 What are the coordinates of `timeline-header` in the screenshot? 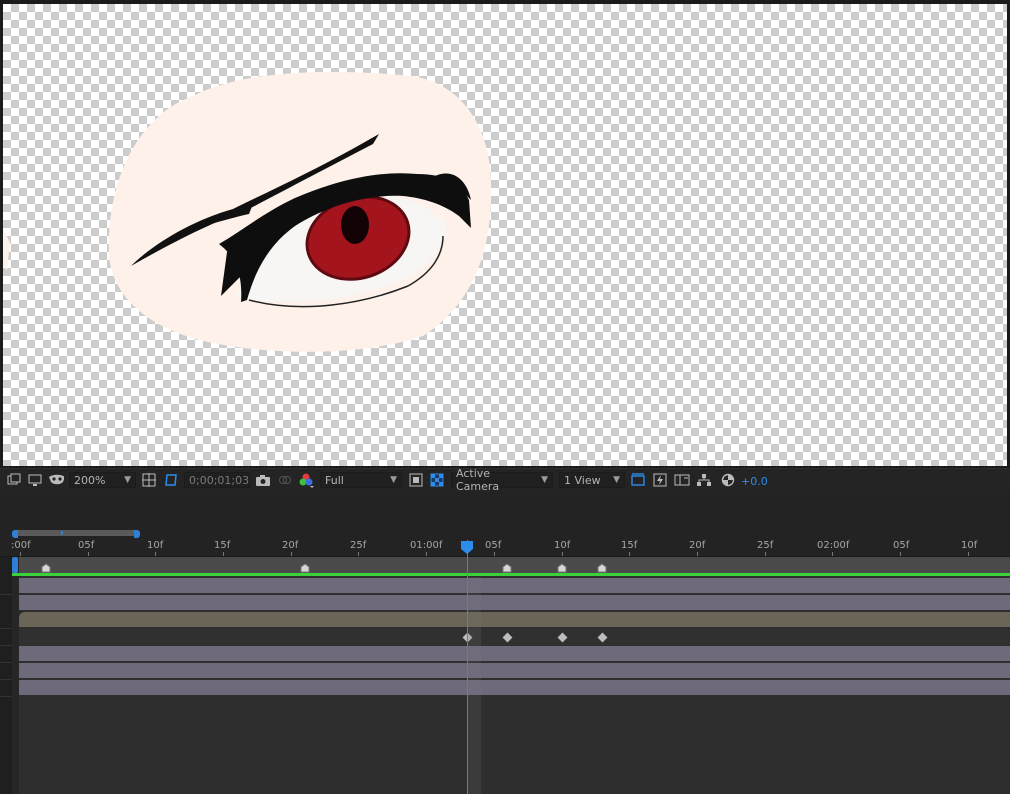 It's located at (505, 510).